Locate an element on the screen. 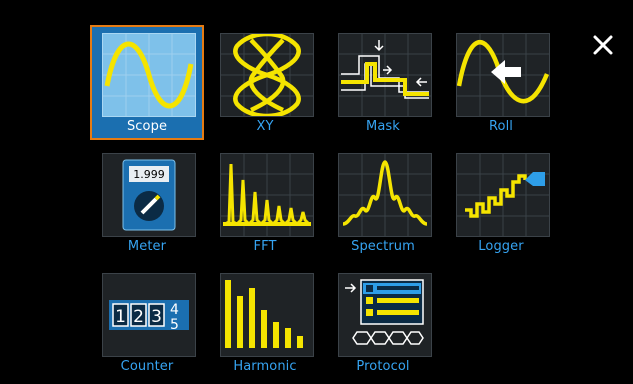  tile-xy: XY is located at coordinates (265, 82).